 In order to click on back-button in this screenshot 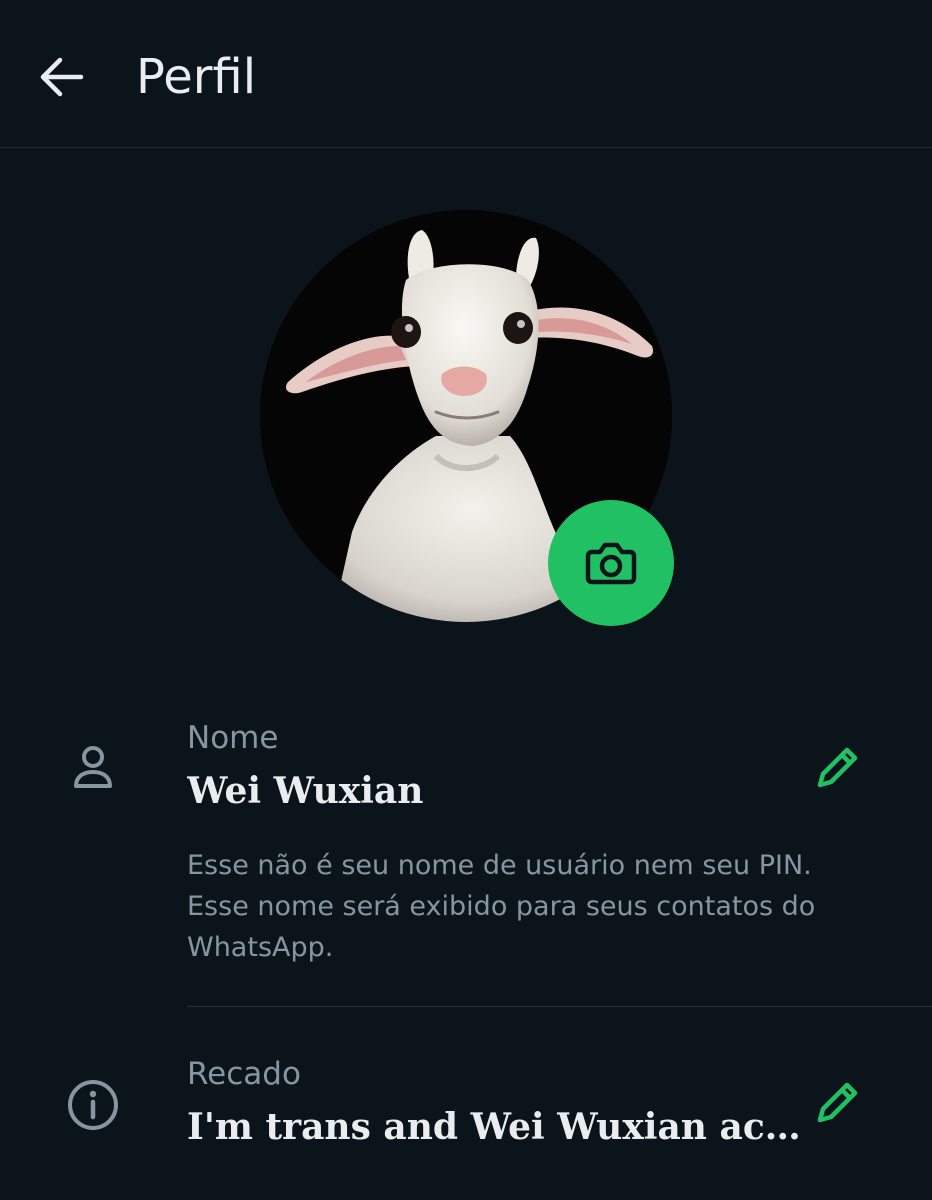, I will do `click(61, 77)`.